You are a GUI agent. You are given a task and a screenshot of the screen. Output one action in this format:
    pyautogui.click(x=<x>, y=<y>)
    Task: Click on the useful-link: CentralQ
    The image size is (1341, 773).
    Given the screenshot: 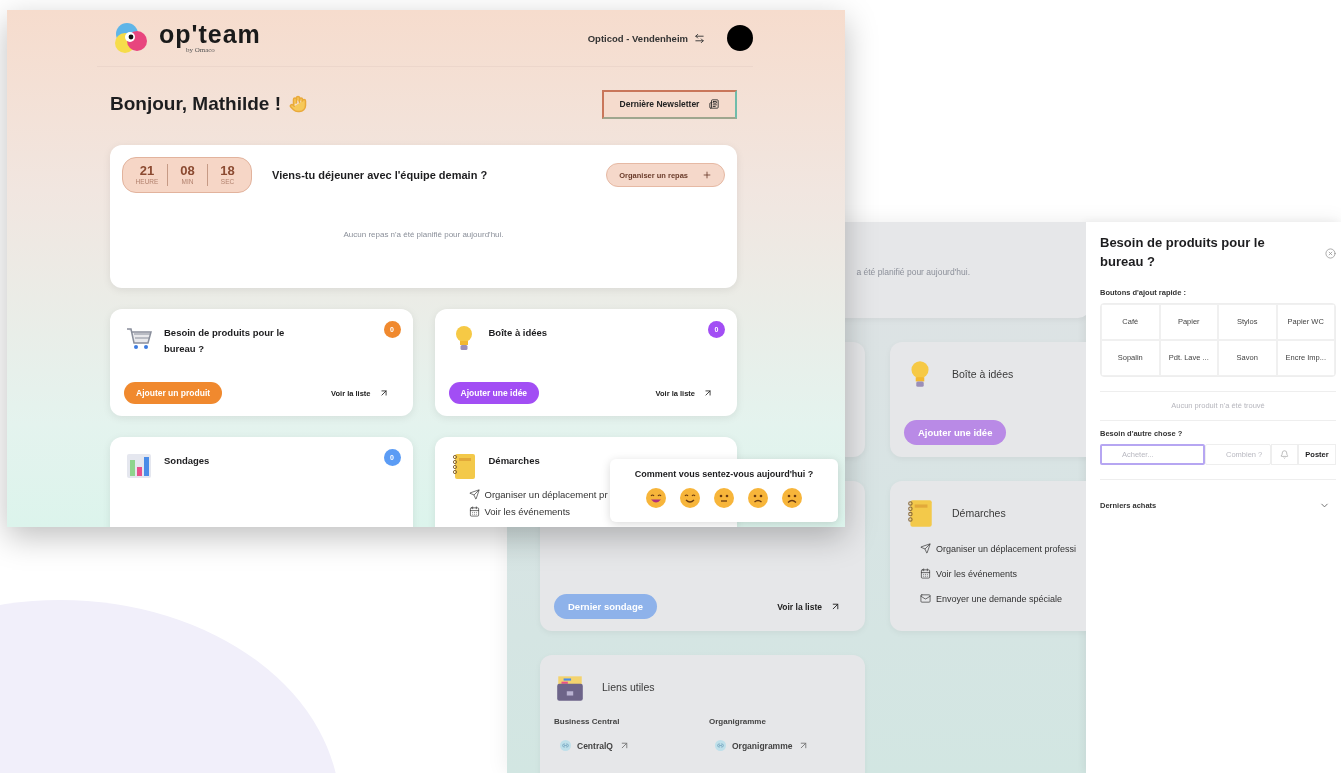 What is the action you would take?
    pyautogui.click(x=631, y=745)
    